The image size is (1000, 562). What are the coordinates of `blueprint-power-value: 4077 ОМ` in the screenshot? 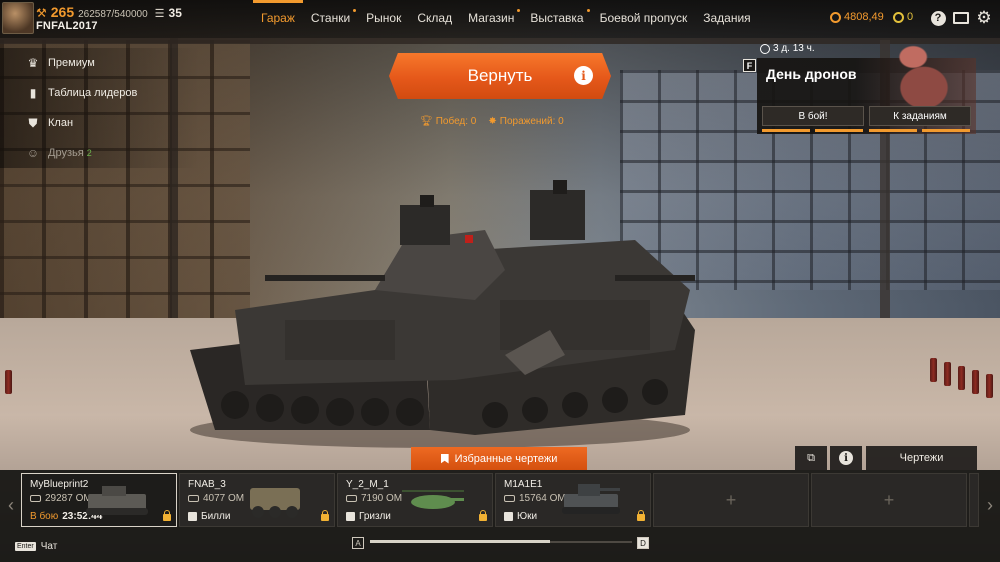 It's located at (224, 498).